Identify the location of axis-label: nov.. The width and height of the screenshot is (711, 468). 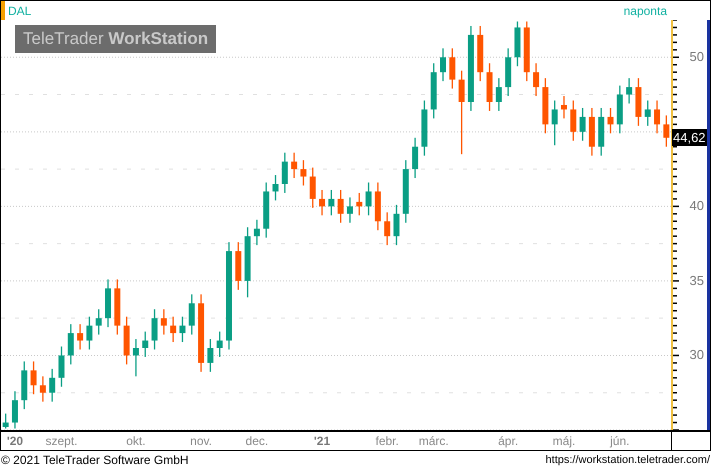
(201, 441).